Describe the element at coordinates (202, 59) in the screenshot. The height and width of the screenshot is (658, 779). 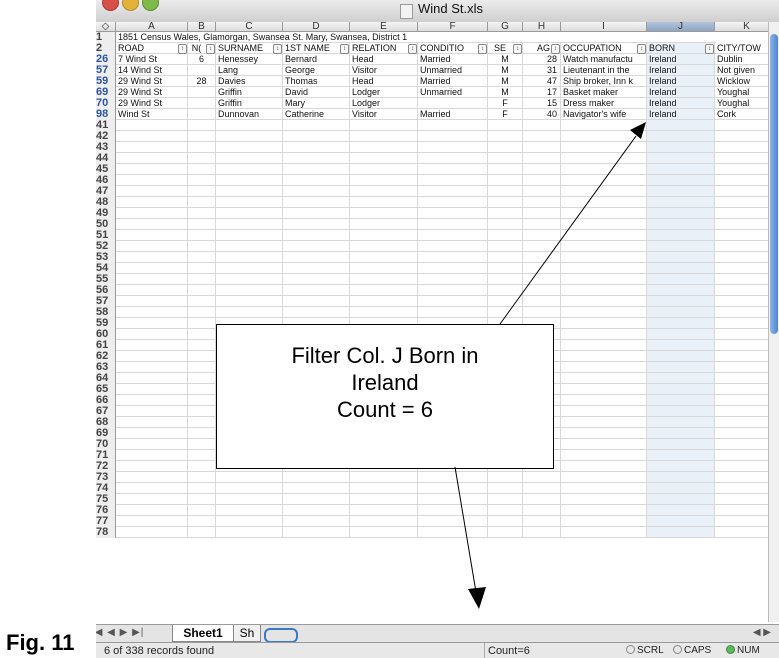
I see `table-cell: 6` at that location.